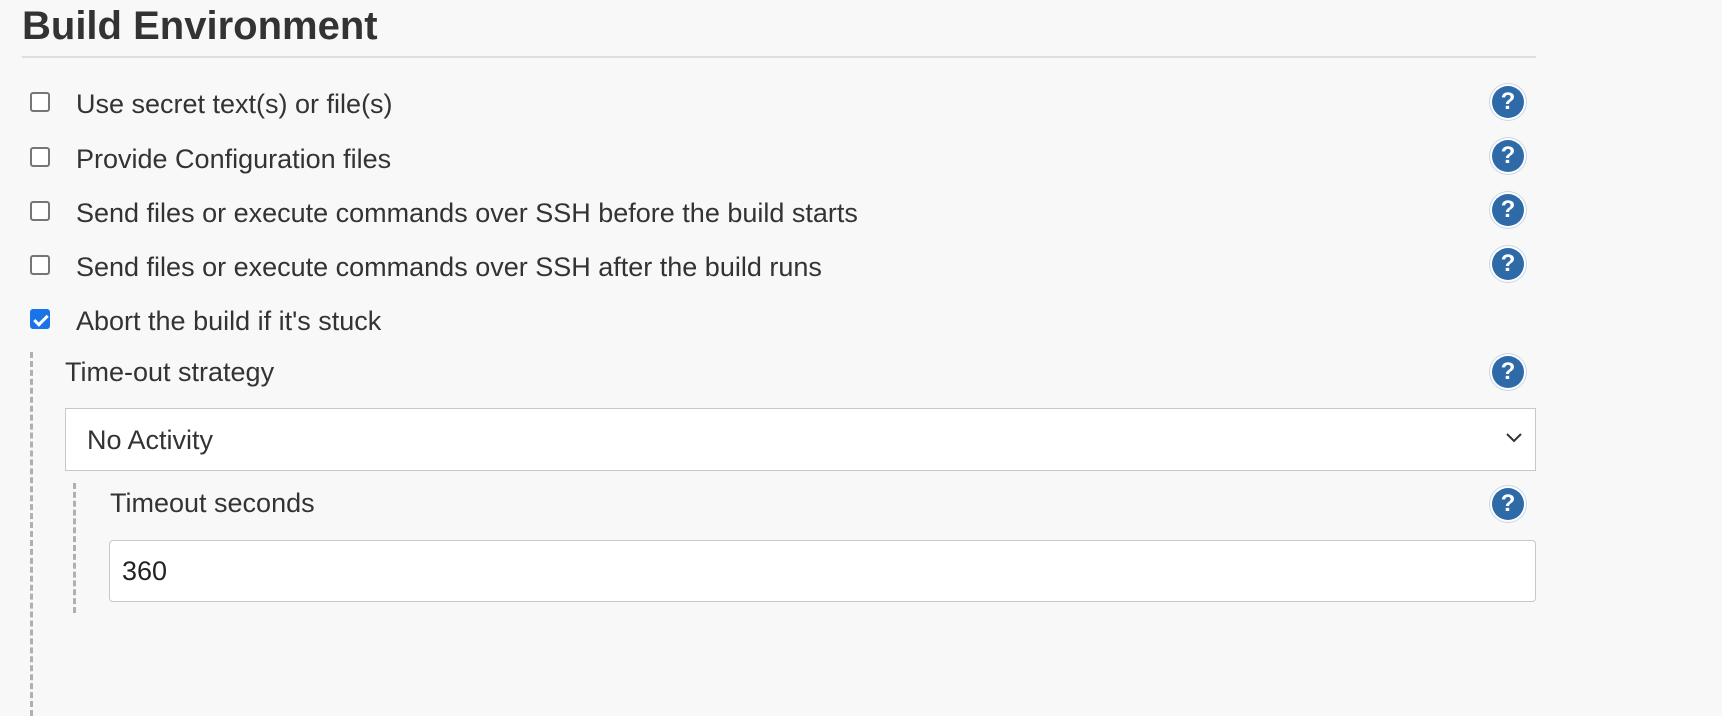 The width and height of the screenshot is (1722, 716). I want to click on section-title: Build Environment, so click(200, 26).